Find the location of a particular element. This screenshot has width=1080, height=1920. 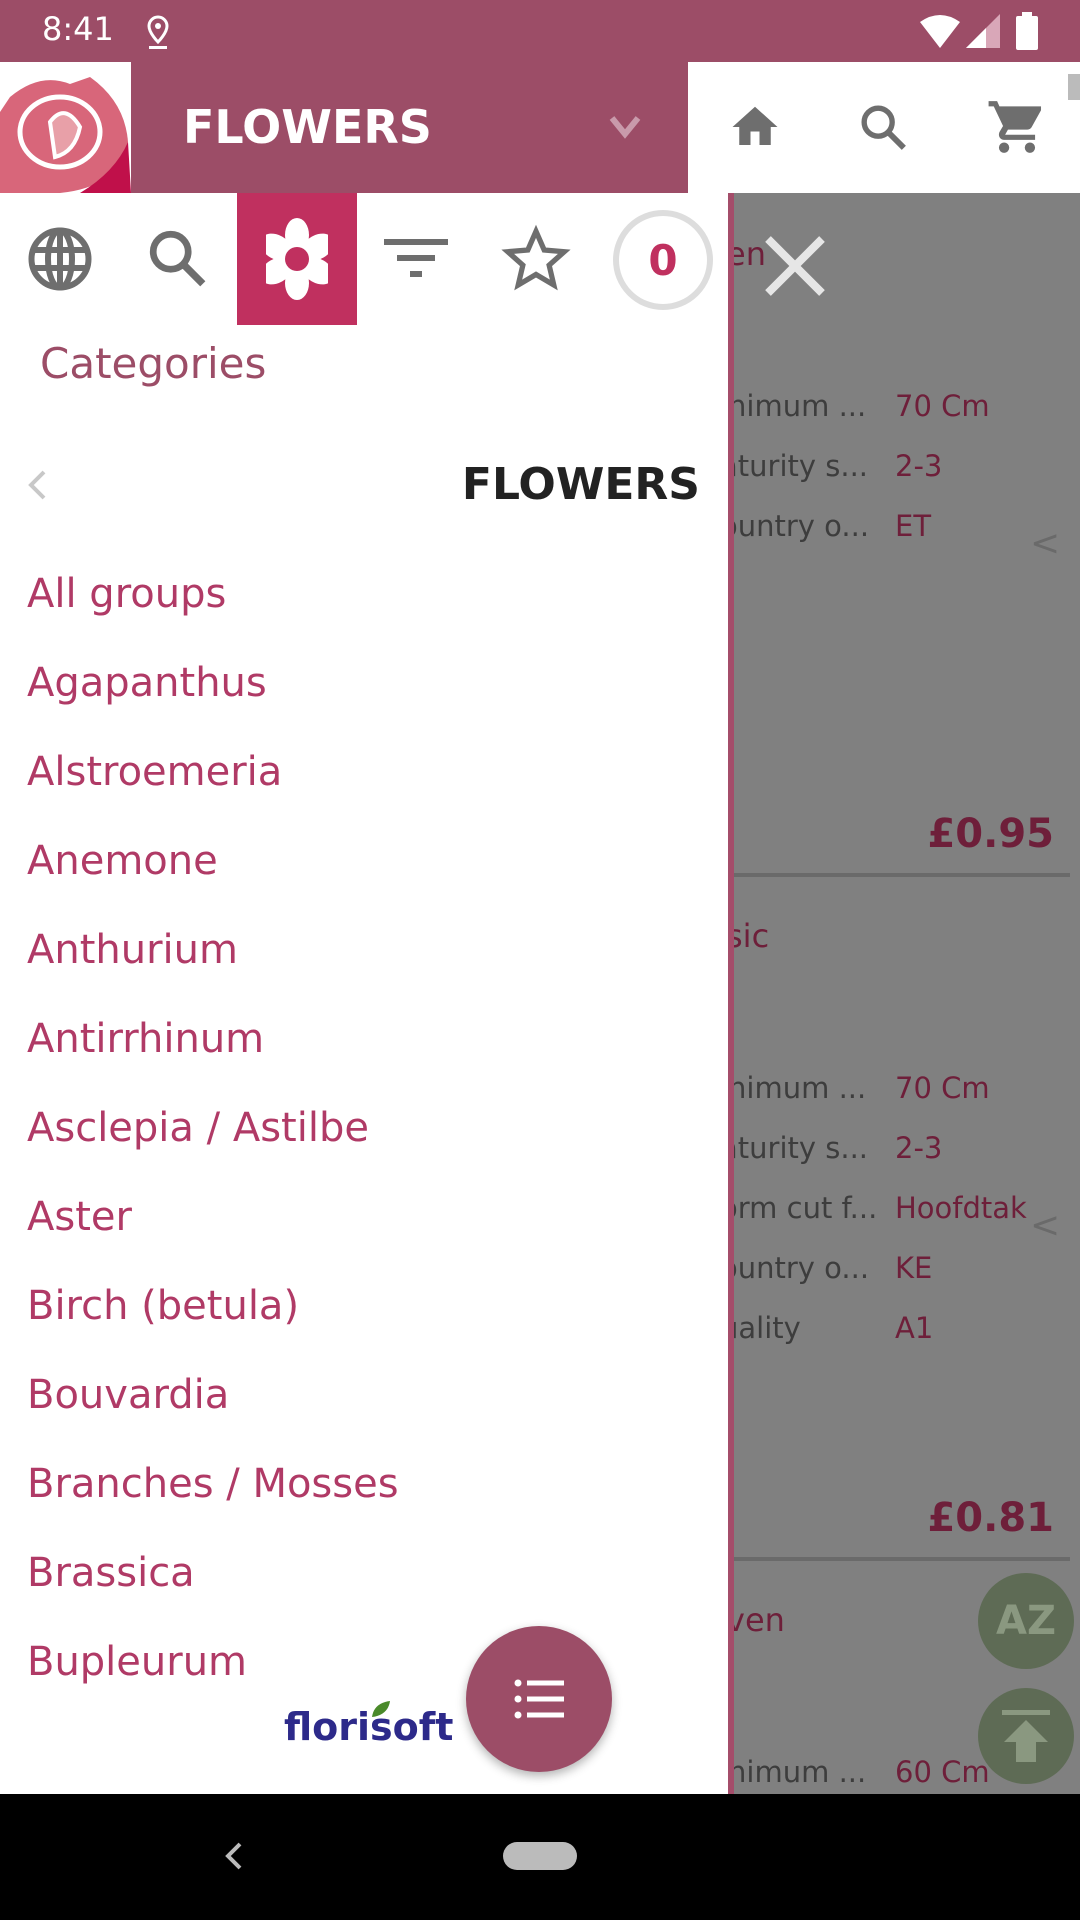

basket-count-badge: 0 is located at coordinates (663, 260).